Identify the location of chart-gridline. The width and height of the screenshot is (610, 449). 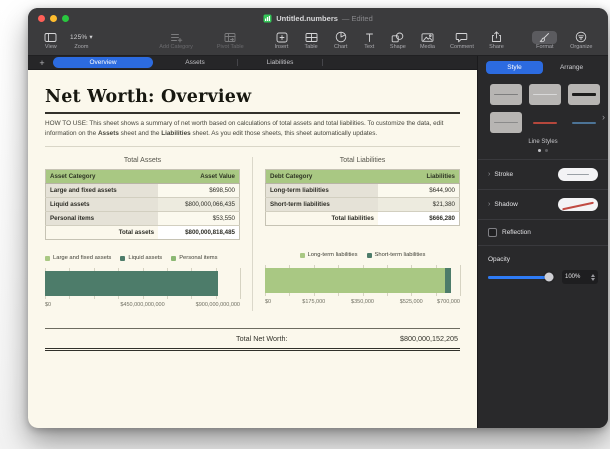
(460, 281).